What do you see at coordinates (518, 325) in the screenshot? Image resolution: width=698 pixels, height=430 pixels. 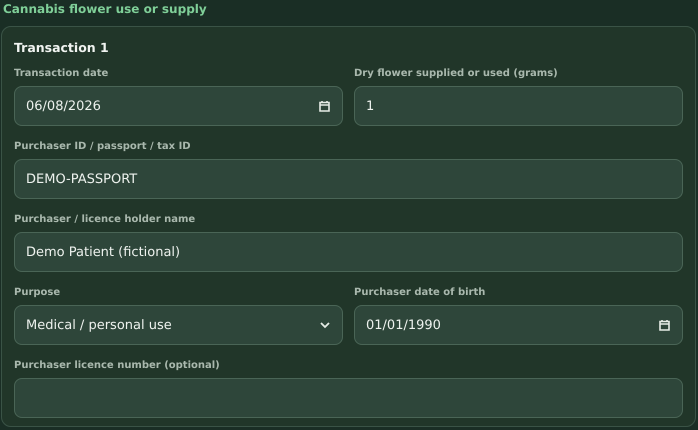 I see `date-field: 01/01/1990` at bounding box center [518, 325].